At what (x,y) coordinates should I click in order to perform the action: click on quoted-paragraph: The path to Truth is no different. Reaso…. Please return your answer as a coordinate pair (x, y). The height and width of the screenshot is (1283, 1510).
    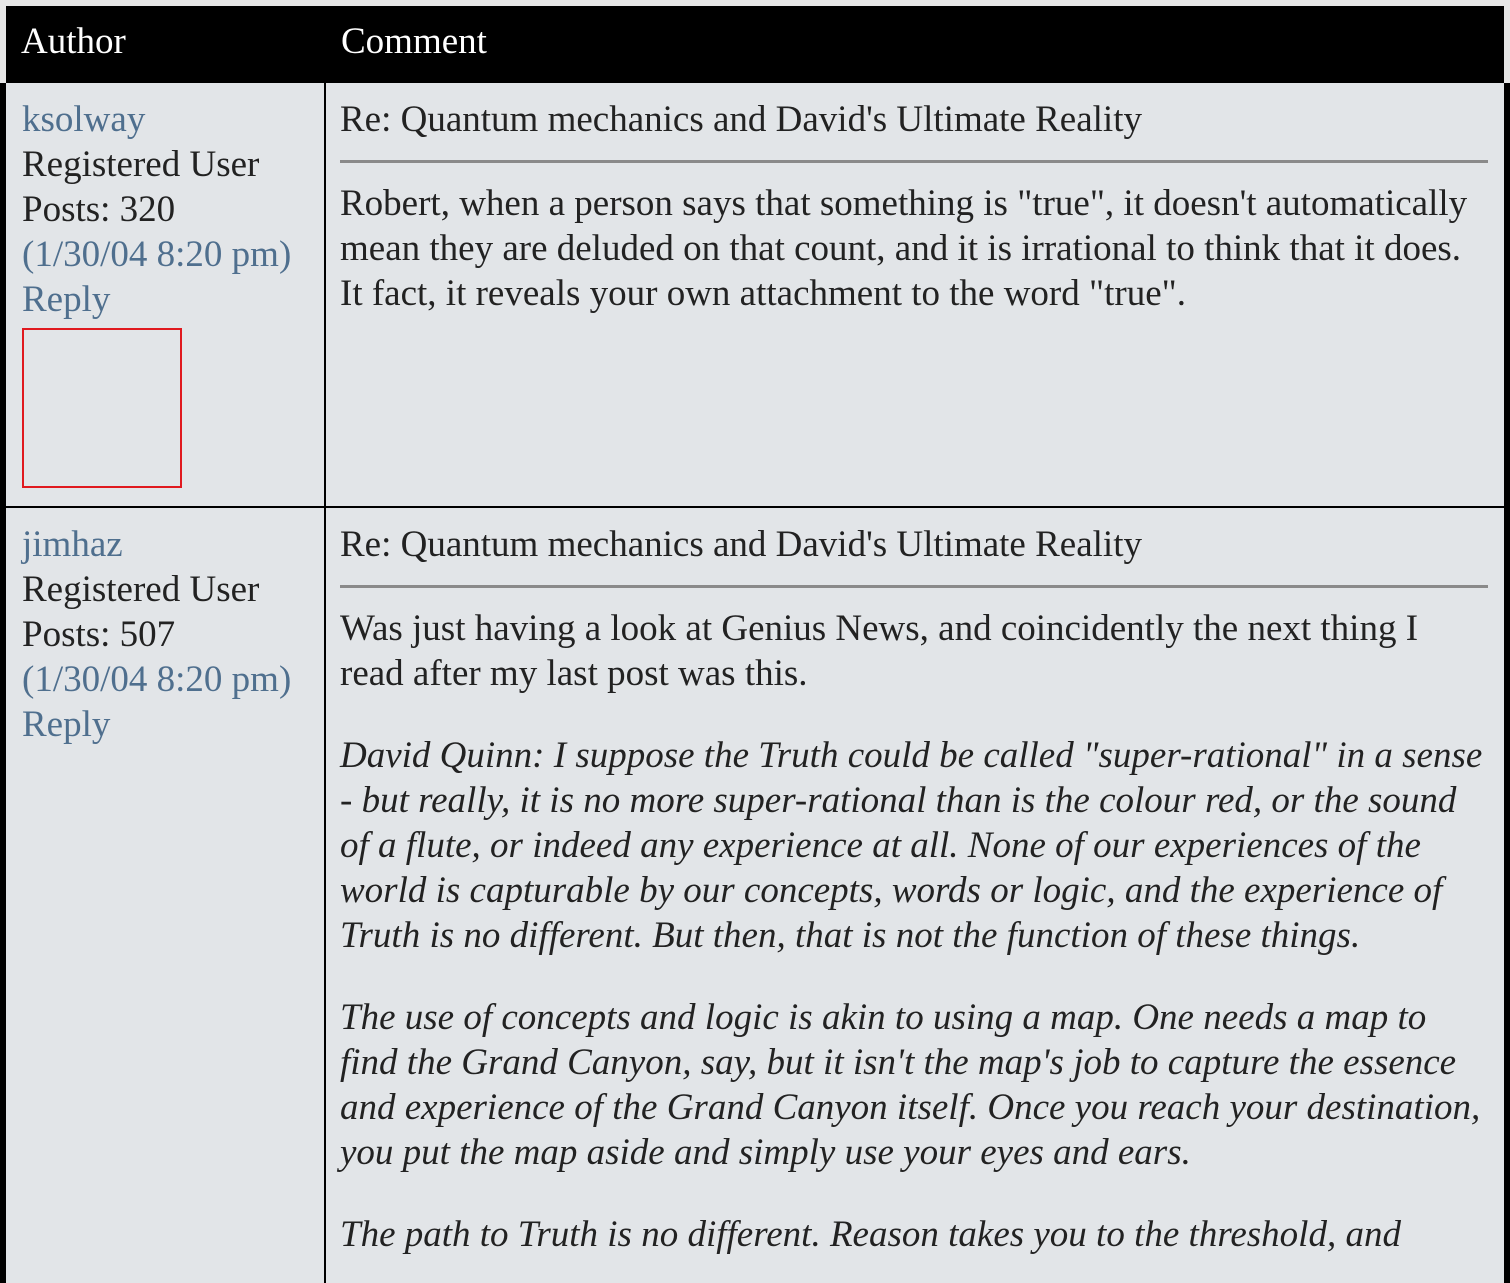
    Looking at the image, I should click on (870, 1234).